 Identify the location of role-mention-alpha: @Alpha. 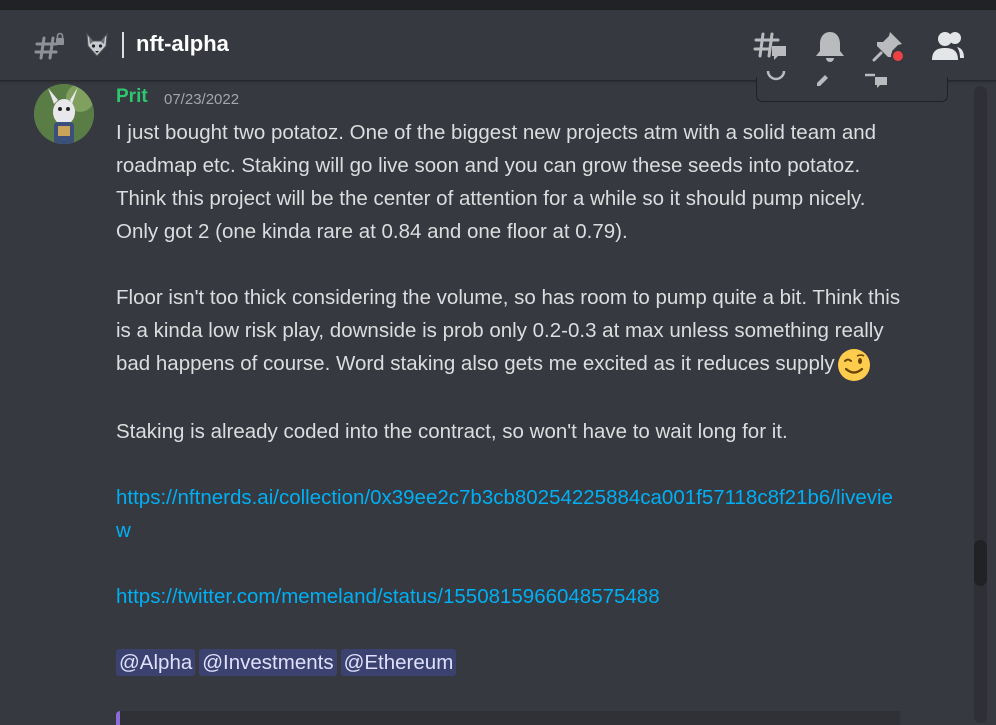
(156, 662).